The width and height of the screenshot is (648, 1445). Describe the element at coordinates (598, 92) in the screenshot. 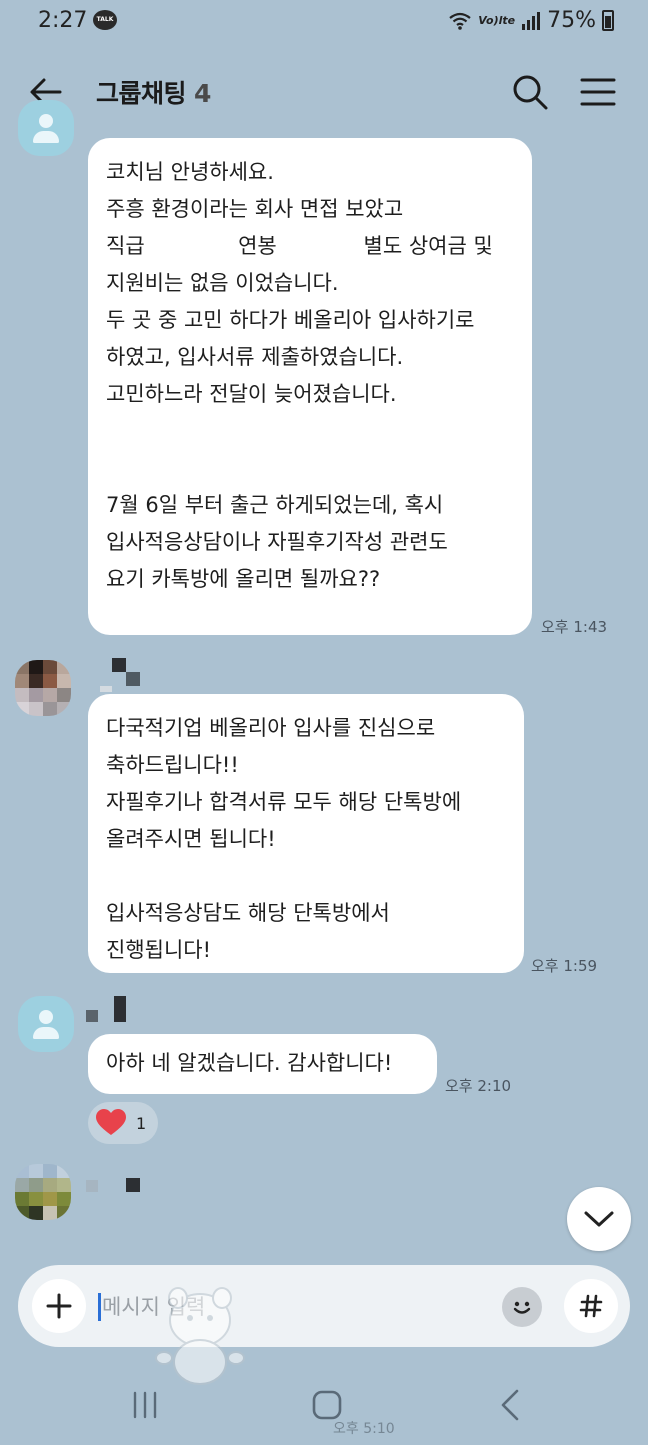

I see `hamburger-menu-icon` at that location.